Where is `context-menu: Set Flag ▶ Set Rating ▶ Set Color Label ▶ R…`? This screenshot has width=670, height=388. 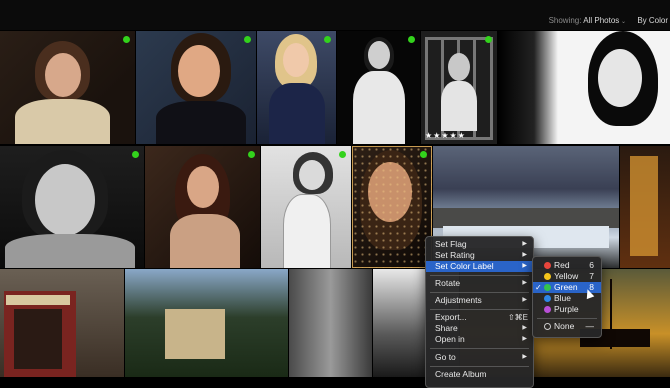
context-menu: Set Flag ▶ Set Rating ▶ Set Color Label ▶ R… is located at coordinates (479, 312).